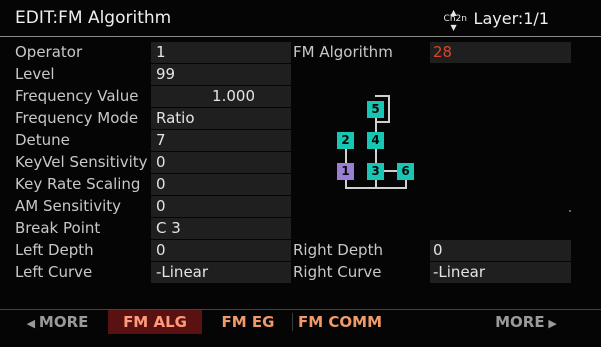 The width and height of the screenshot is (601, 347). What do you see at coordinates (32, 323) in the screenshot?
I see `arrow-left-icon: ◀` at bounding box center [32, 323].